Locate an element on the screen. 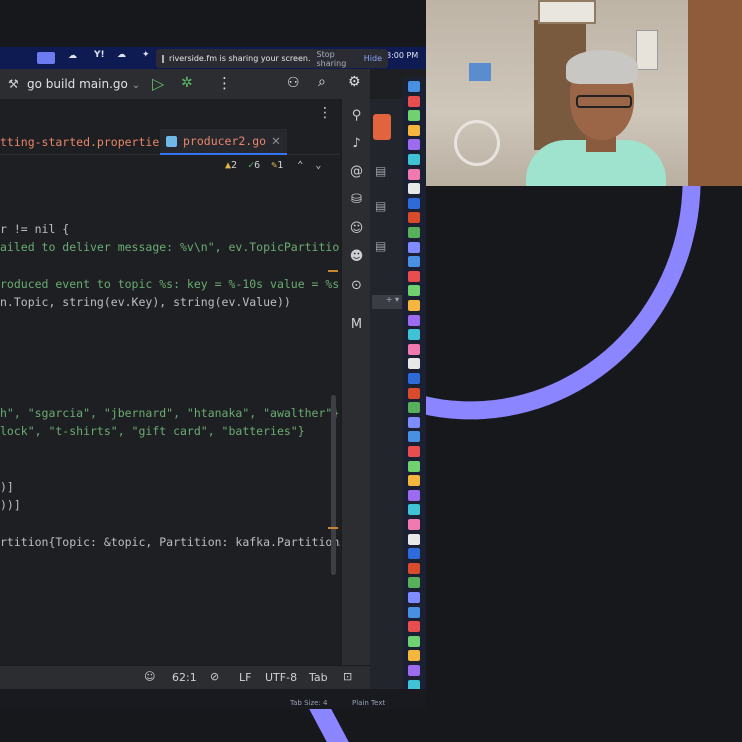  run-config-label: go build main.go is located at coordinates (77, 84).